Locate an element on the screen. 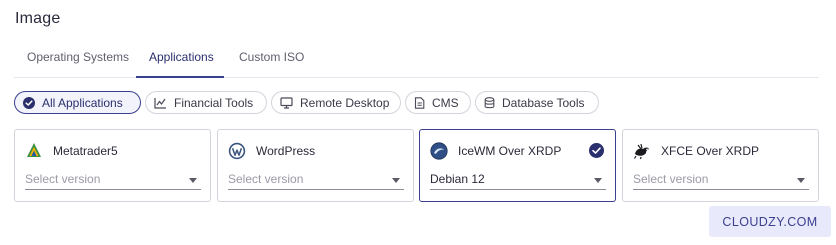 This screenshot has width=836, height=245. filter-cms: CMS is located at coordinates (438, 102).